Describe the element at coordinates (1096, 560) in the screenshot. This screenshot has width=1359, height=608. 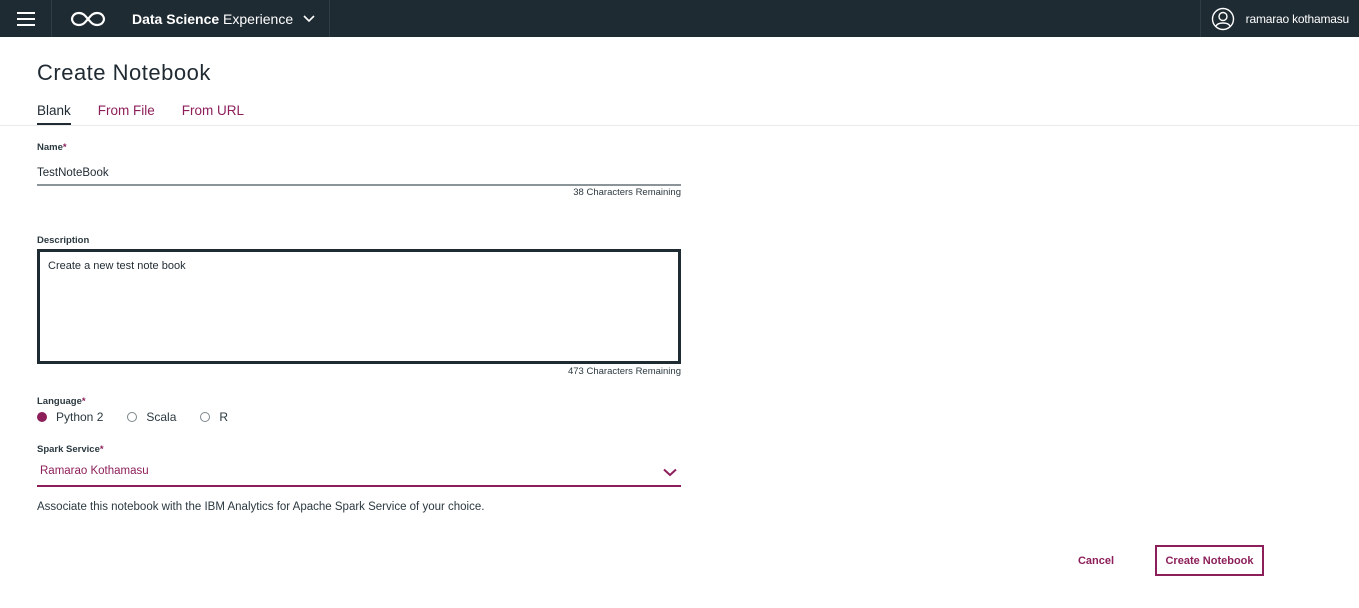
I see `cancel-button: Cancel` at that location.